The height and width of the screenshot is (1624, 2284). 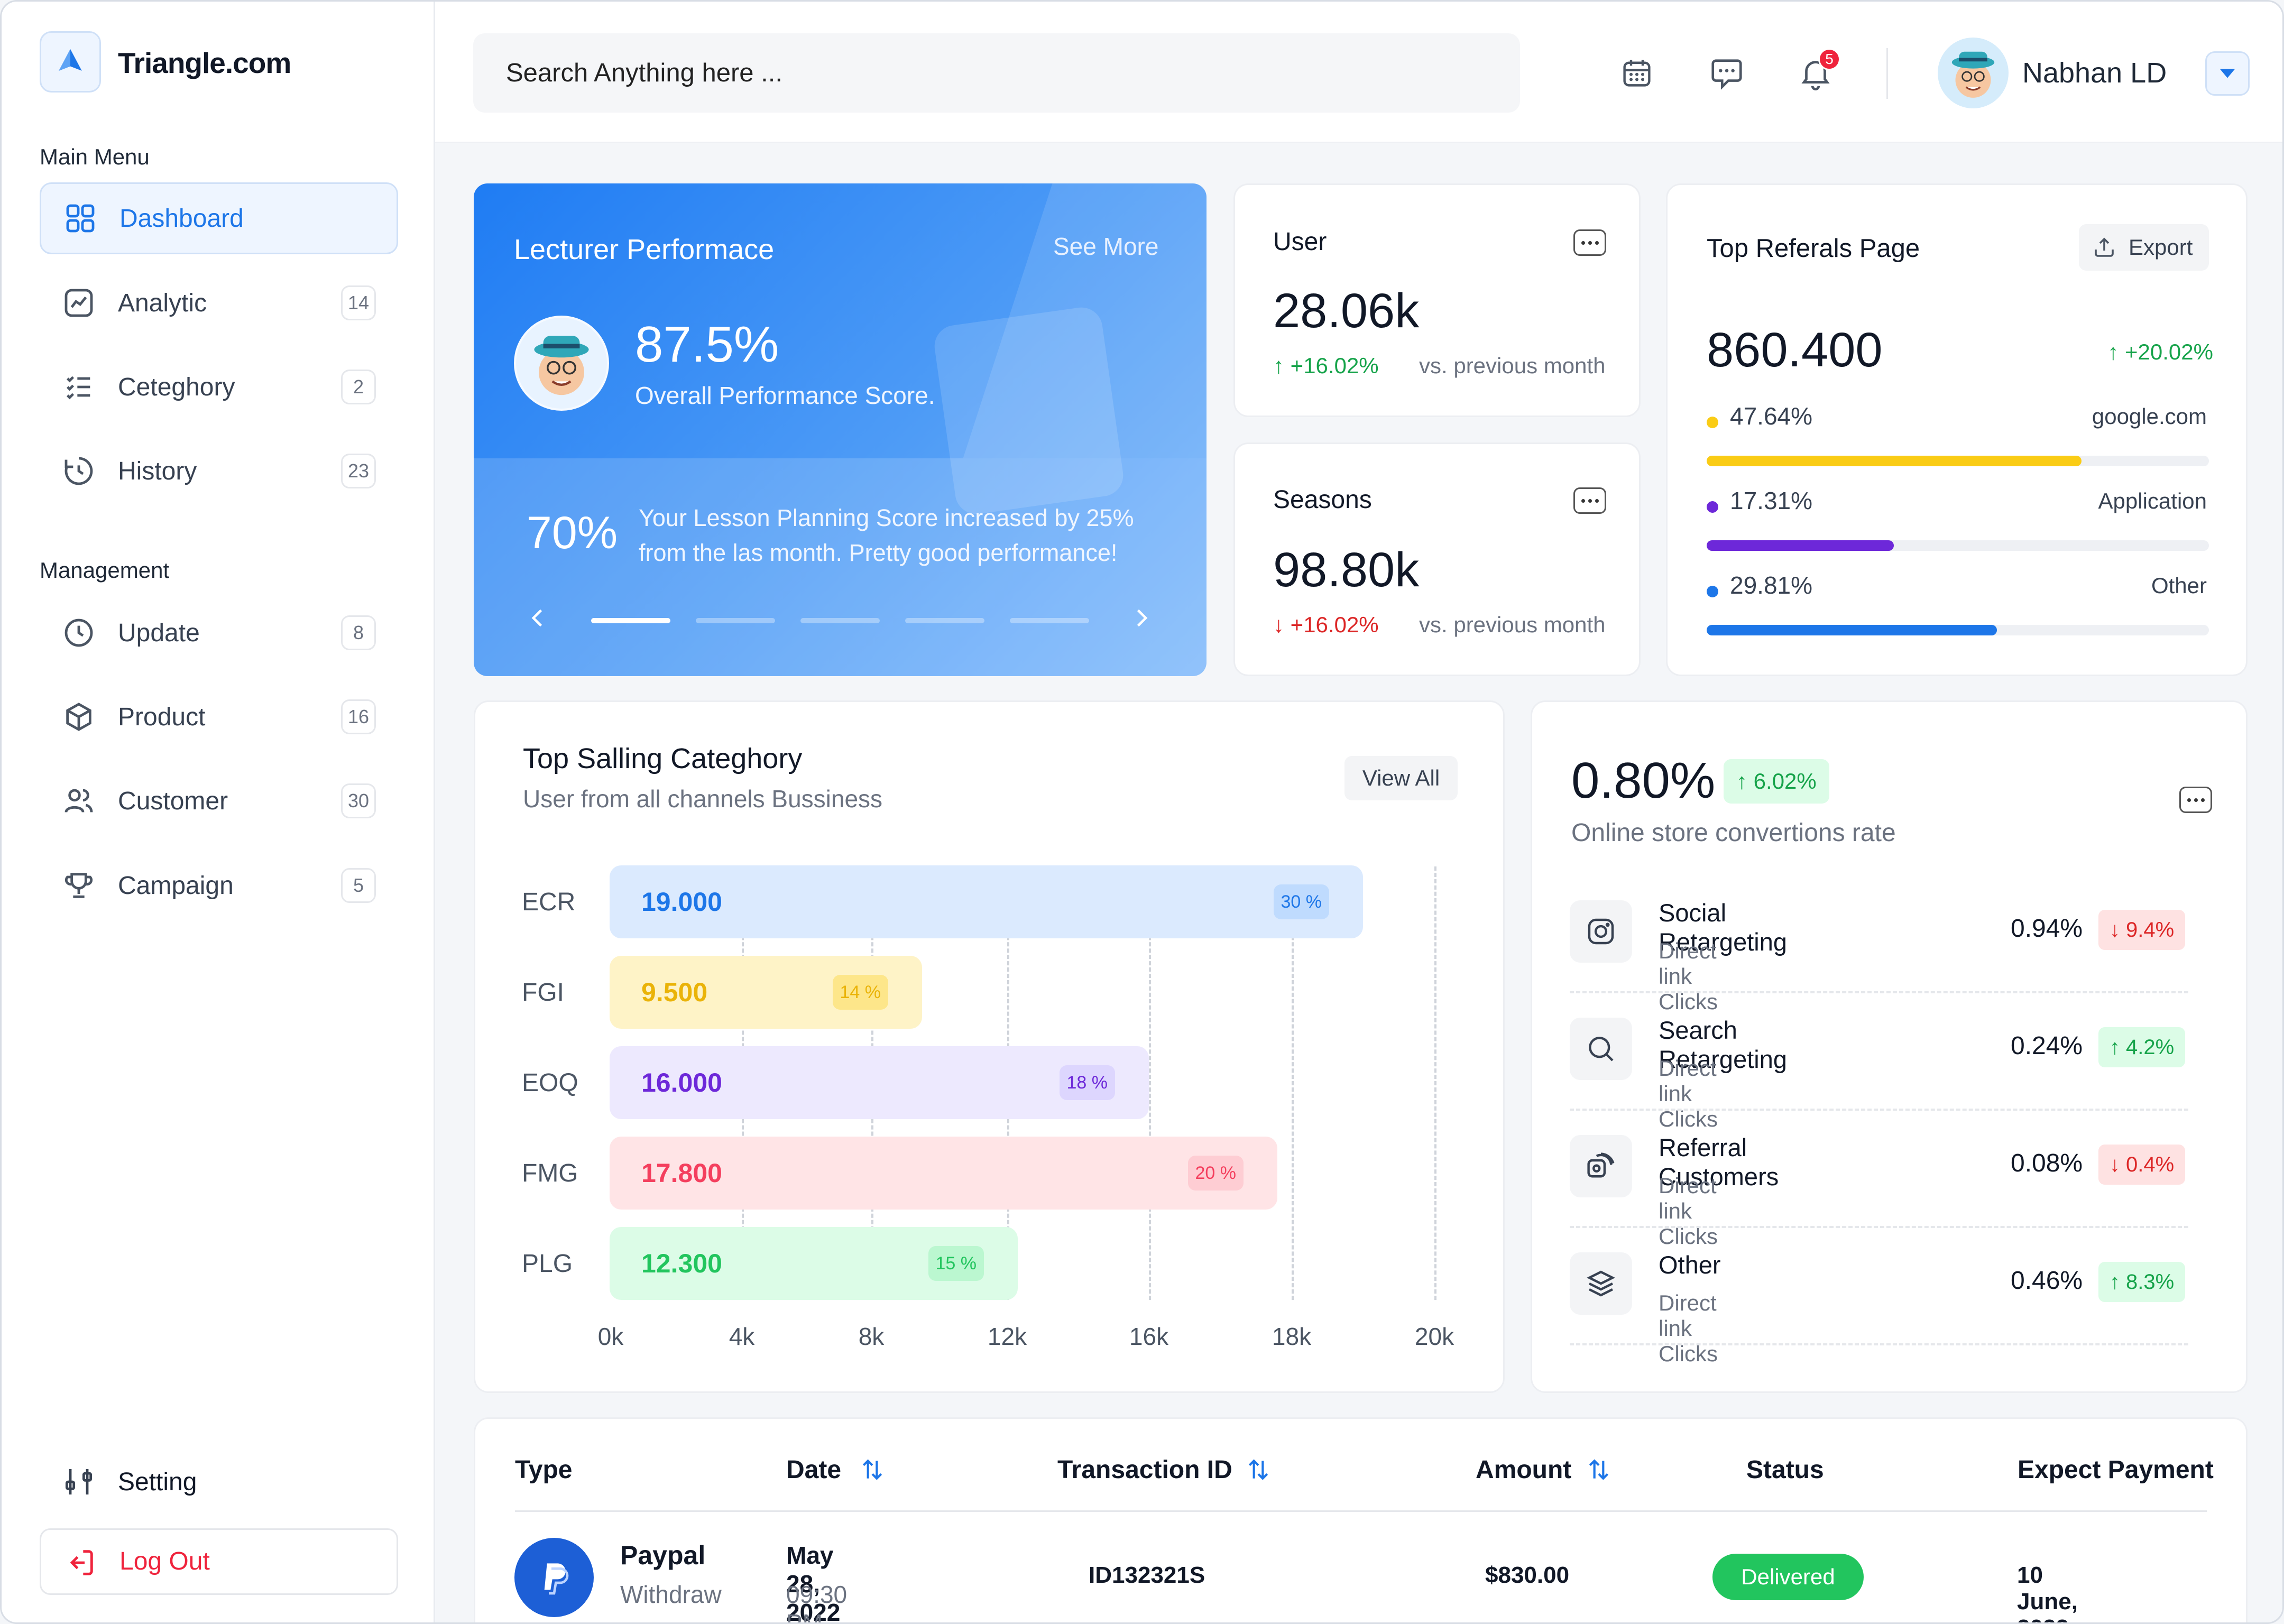 I want to click on sidebar-item-dashboard: Dashboard, so click(x=219, y=218).